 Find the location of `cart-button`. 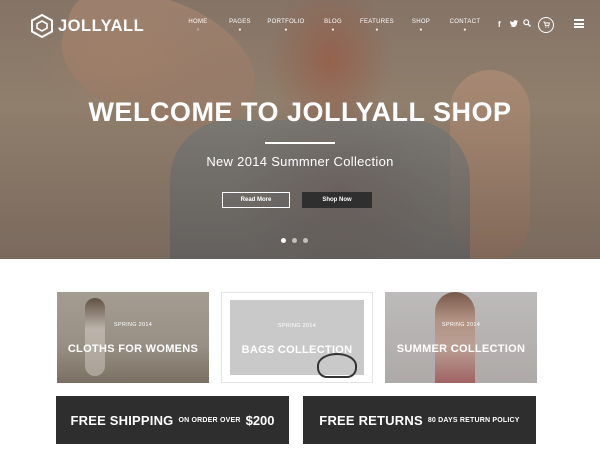

cart-button is located at coordinates (546, 25).